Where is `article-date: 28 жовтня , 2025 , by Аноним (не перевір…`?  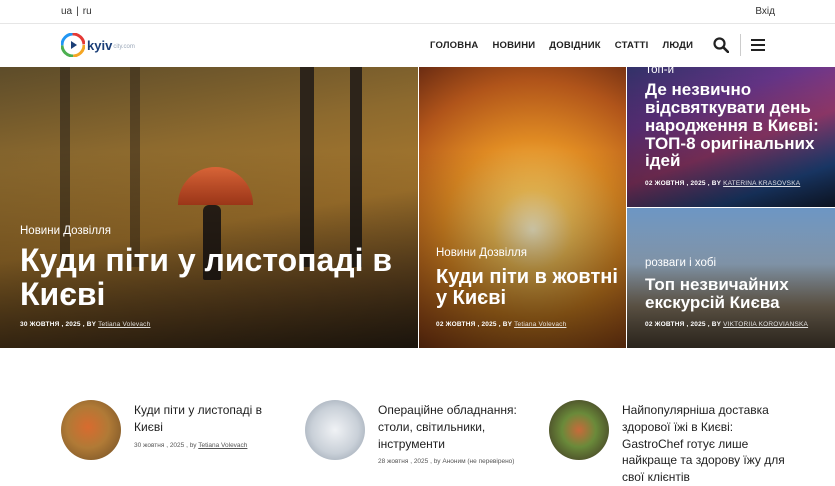 article-date: 28 жовтня , 2025 , by Аноним (не перевір… is located at coordinates (446, 462).